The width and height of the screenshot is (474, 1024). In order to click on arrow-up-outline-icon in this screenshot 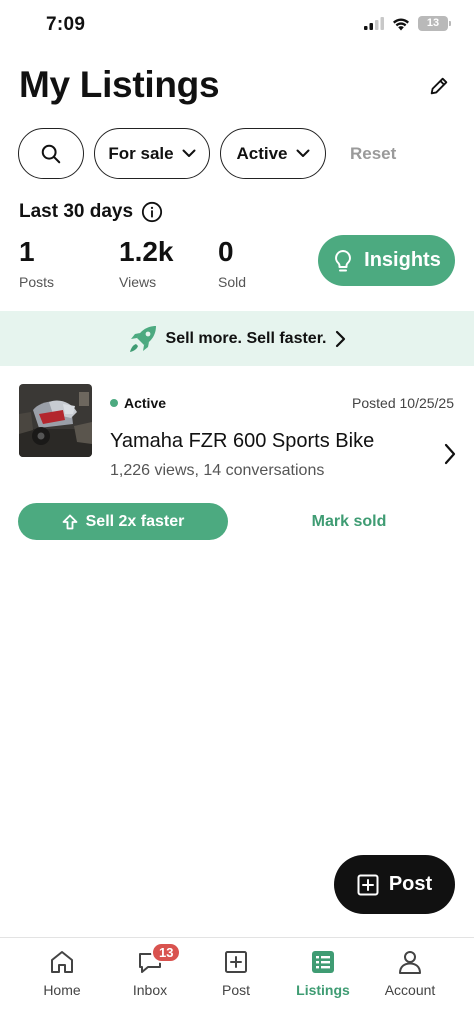, I will do `click(70, 521)`.